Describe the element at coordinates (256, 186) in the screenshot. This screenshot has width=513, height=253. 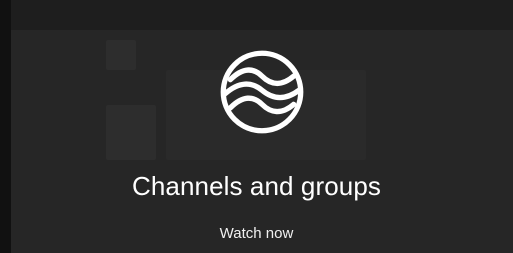
I see `promo-title: Channels and groups` at that location.